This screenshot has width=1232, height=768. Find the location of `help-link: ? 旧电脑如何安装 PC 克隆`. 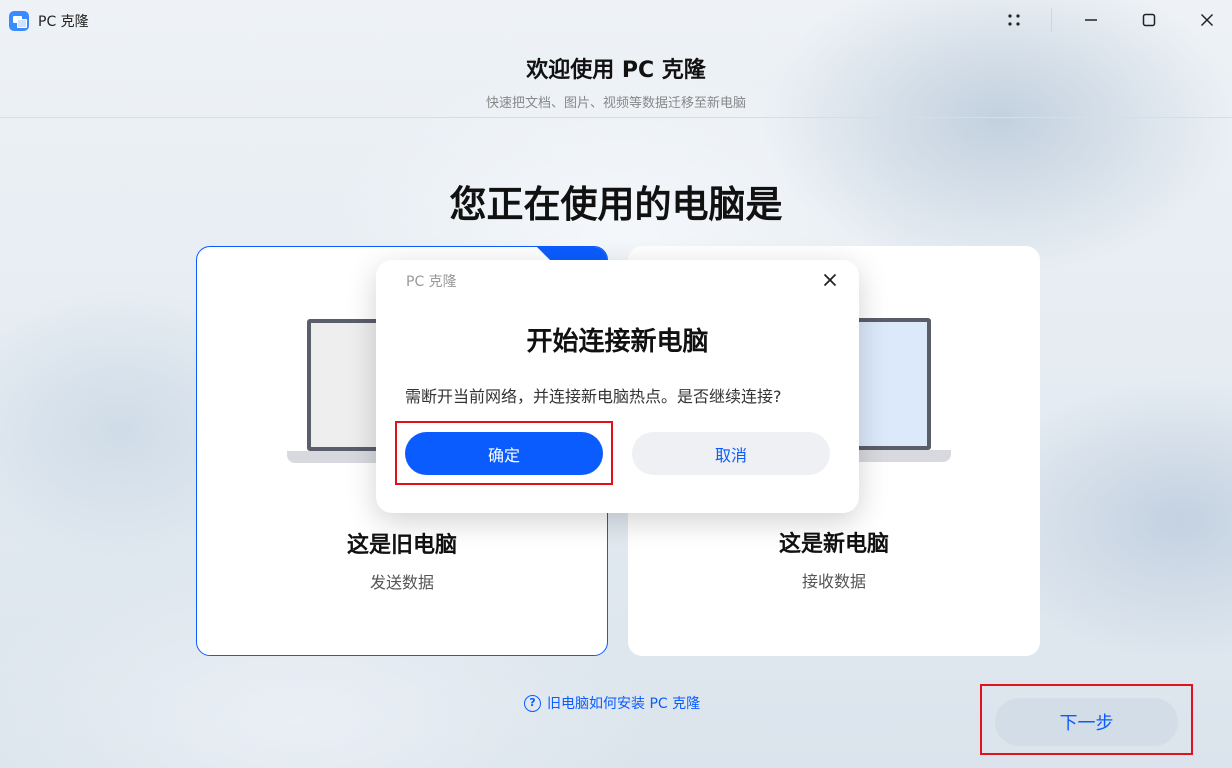

help-link: ? 旧电脑如何安装 PC 克隆 is located at coordinates (612, 703).